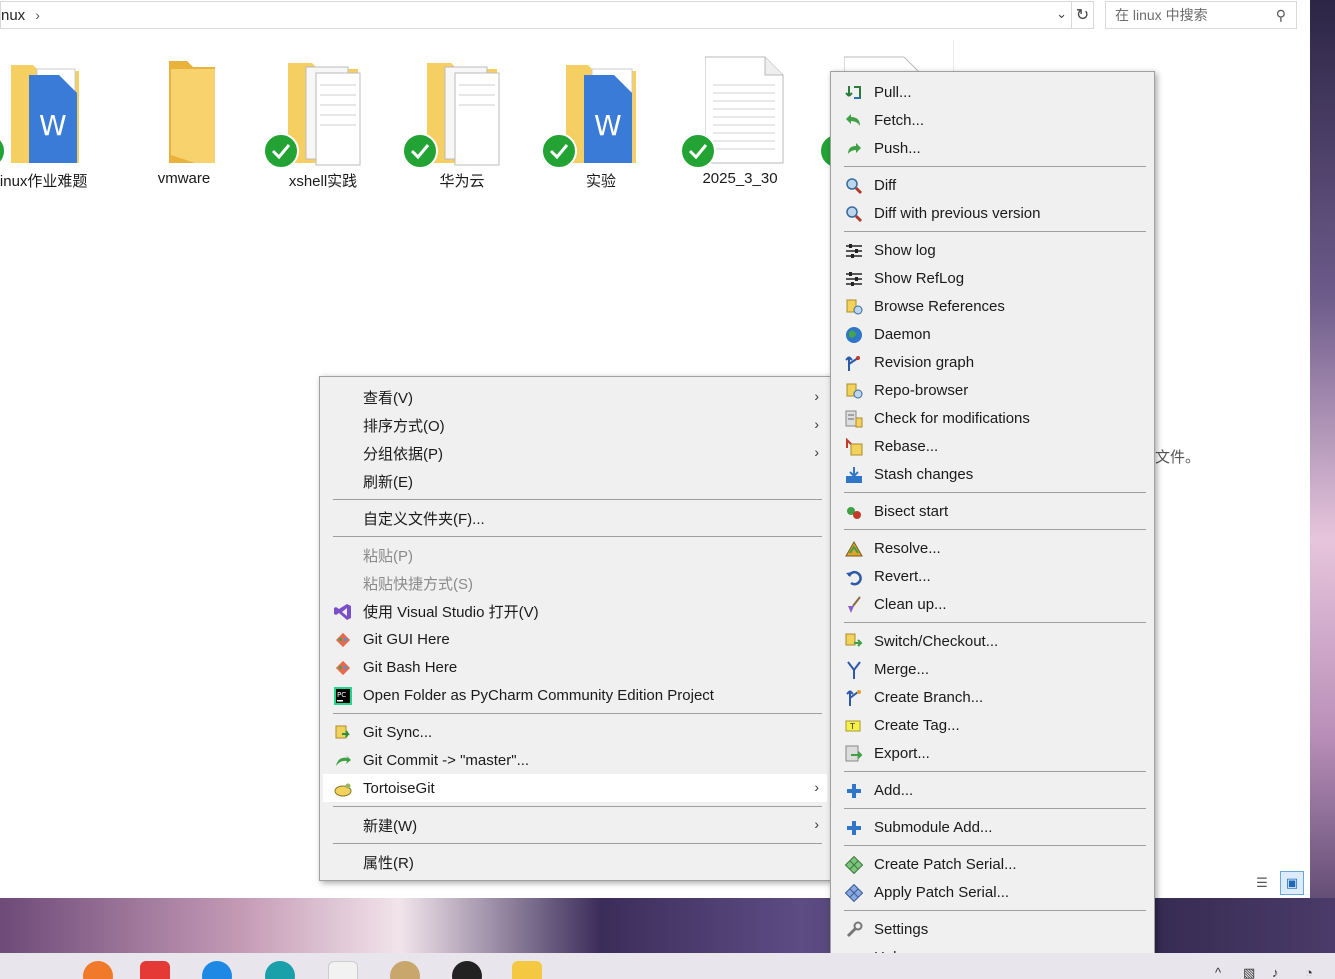 This screenshot has height=979, width=1335. Describe the element at coordinates (575, 583) in the screenshot. I see `menu-item-paste-shortcut: 粘贴快捷方式(S)` at that location.